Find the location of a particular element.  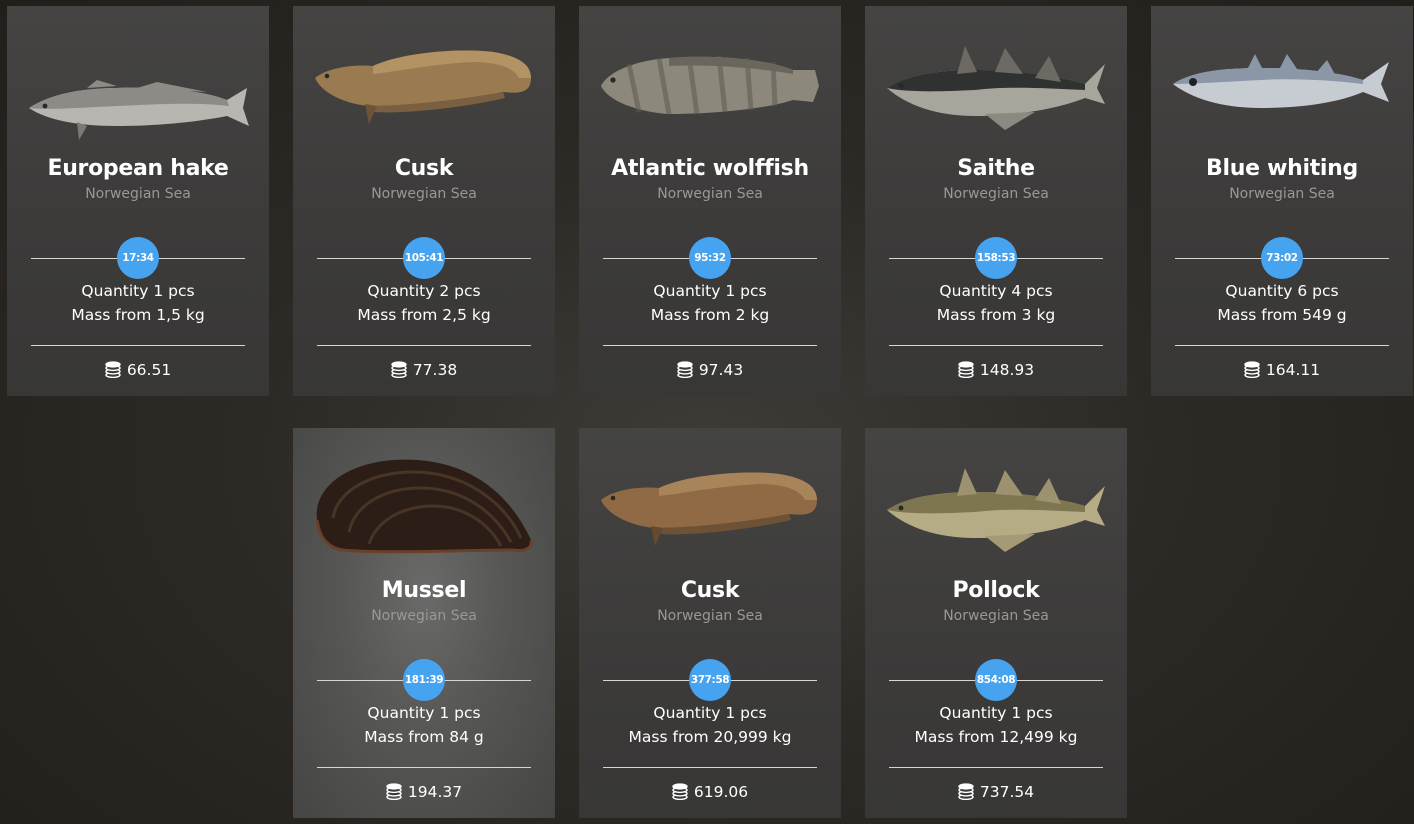

mass-label: Mass from 3 kg is located at coordinates (996, 315).